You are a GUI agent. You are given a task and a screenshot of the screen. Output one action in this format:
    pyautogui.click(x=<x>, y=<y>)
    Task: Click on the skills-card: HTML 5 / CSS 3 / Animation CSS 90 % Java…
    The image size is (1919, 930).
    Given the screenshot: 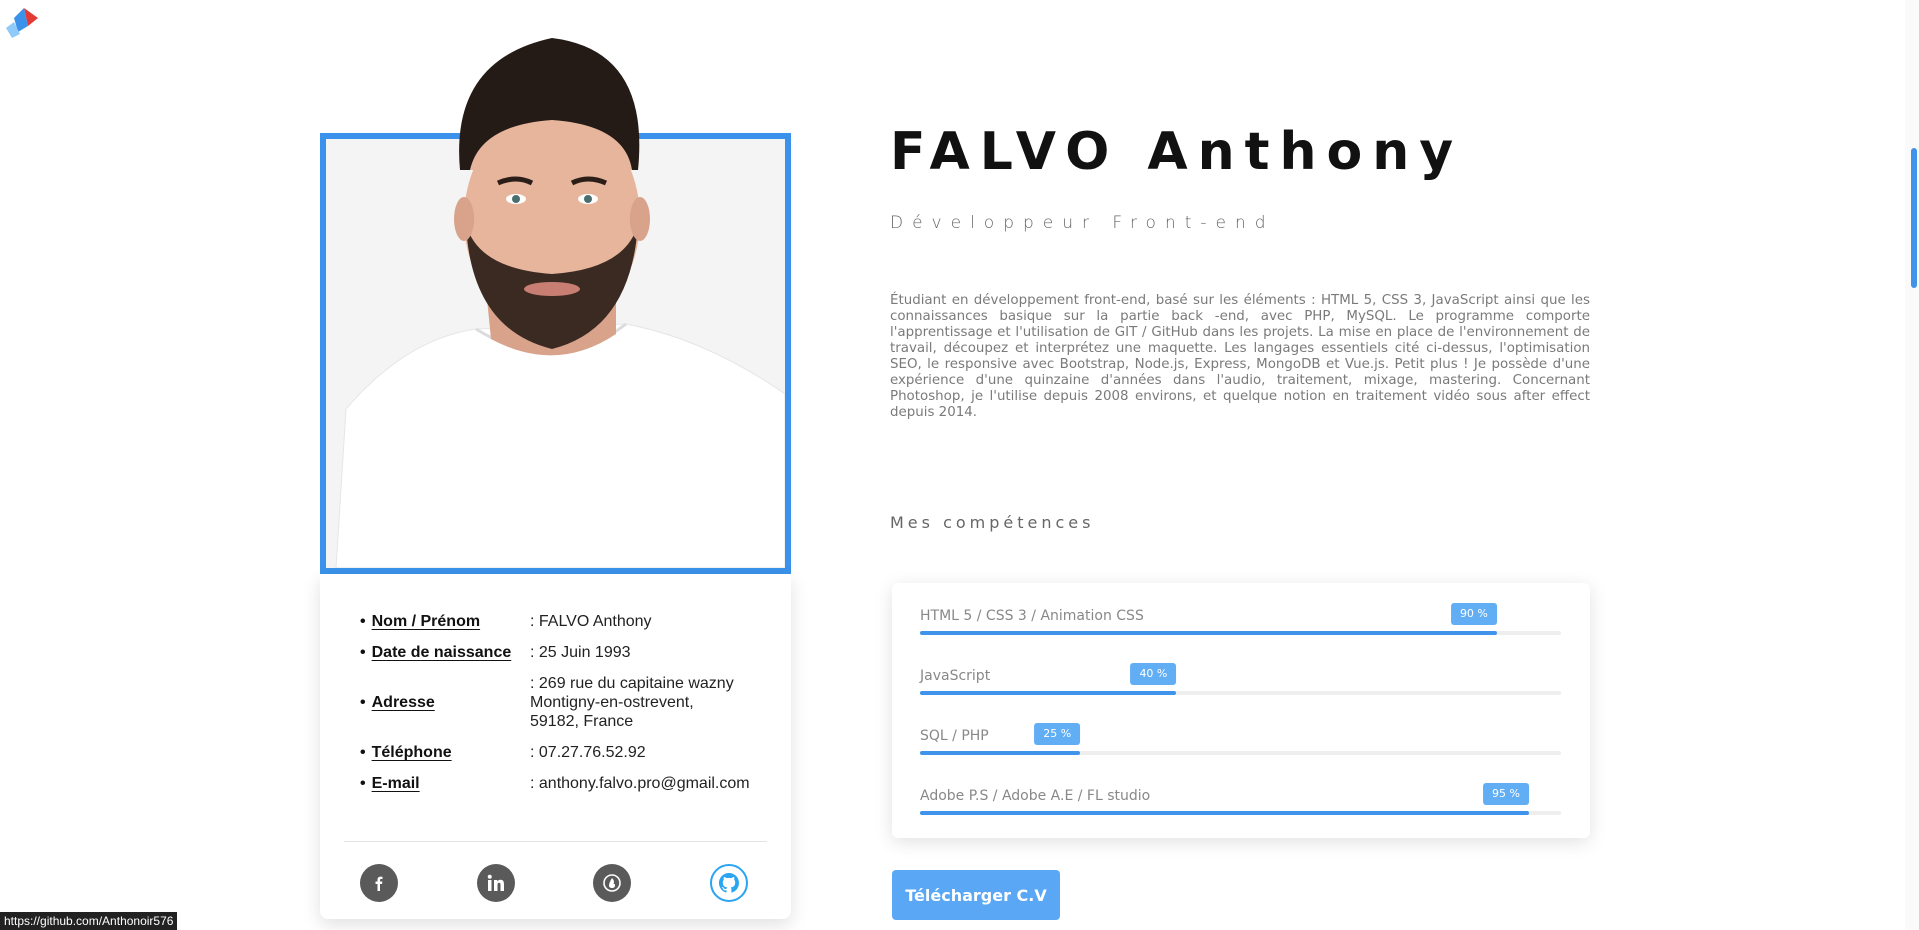 What is the action you would take?
    pyautogui.click(x=1241, y=710)
    